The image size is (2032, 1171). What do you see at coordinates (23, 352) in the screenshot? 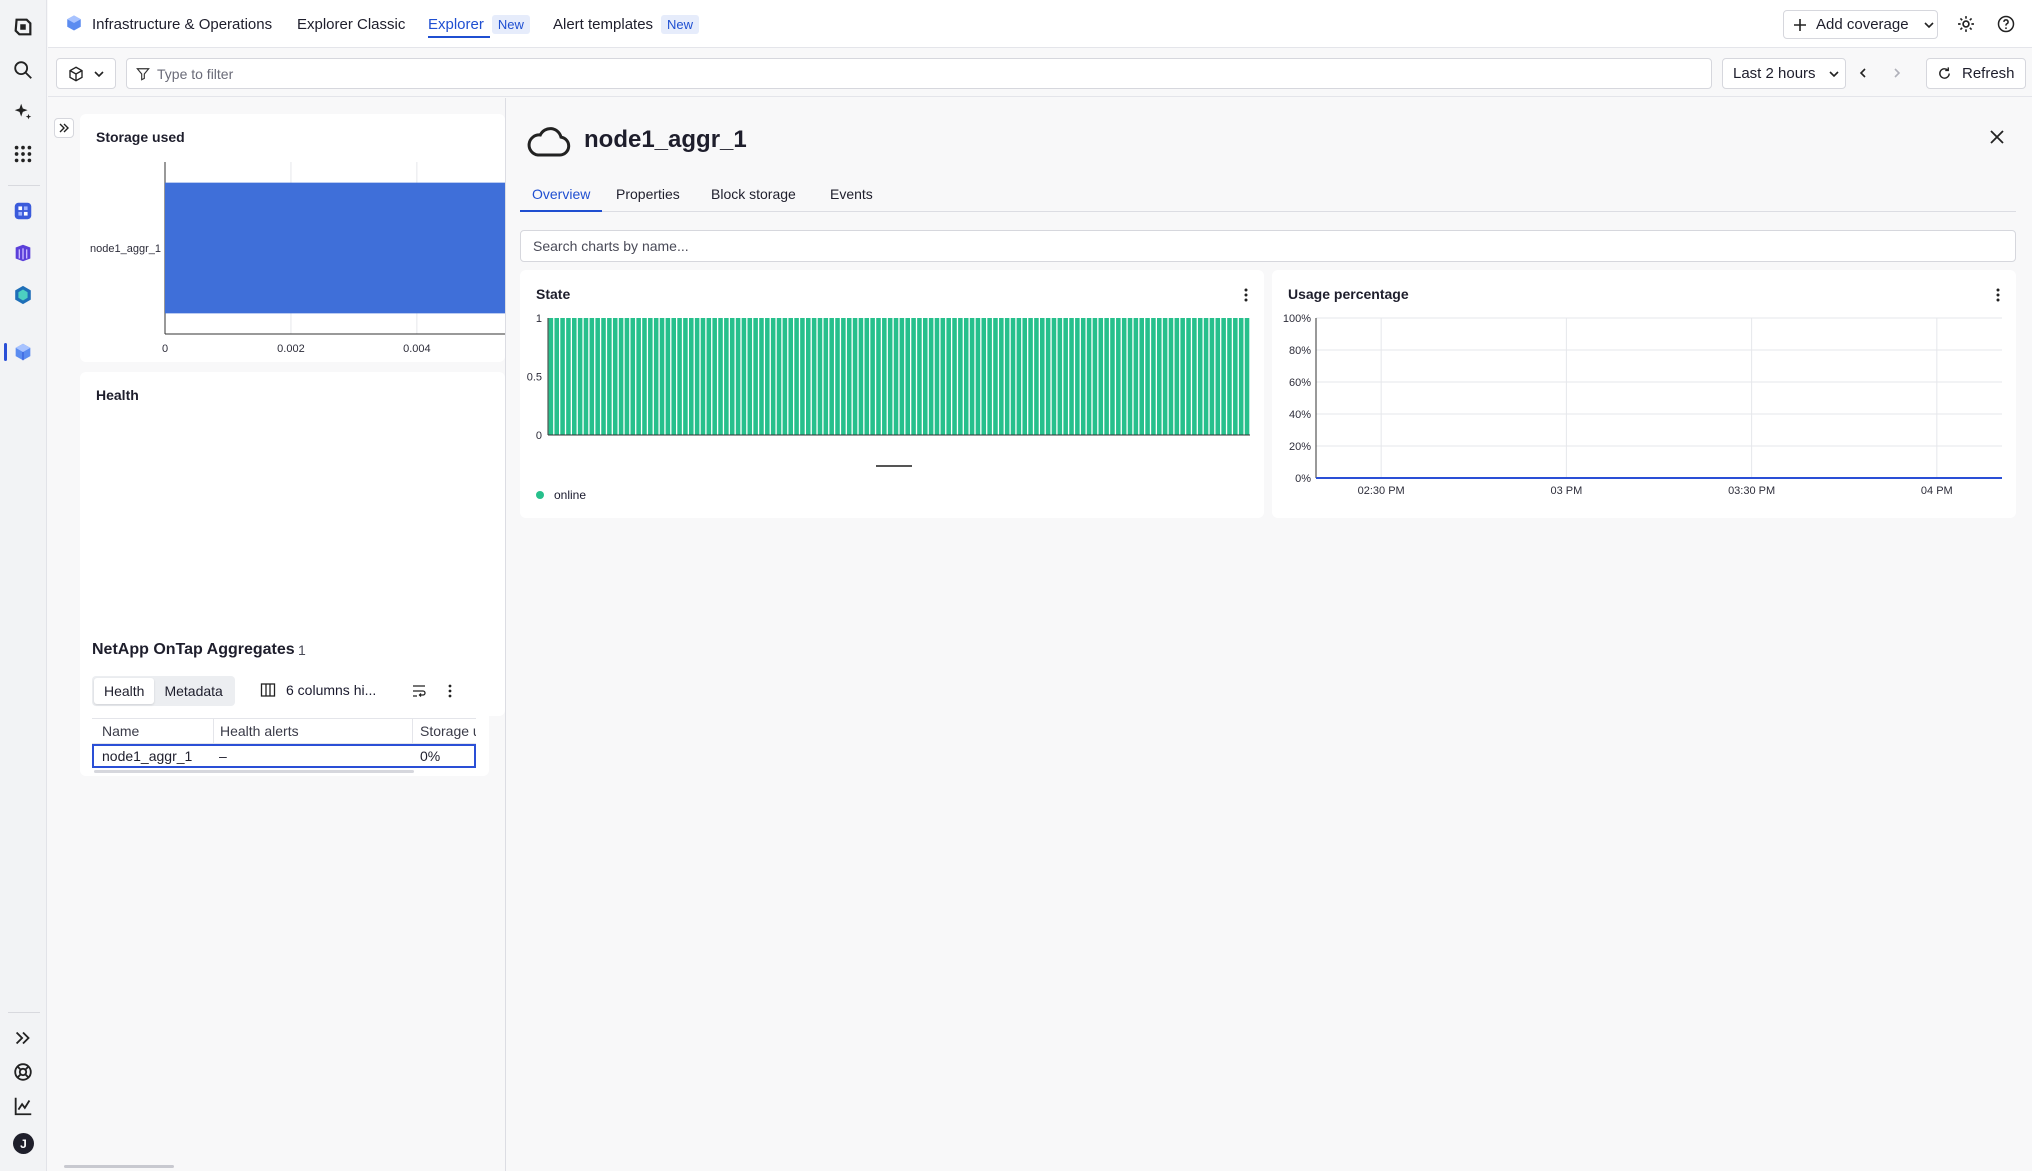
I see `infrastructure-app-icon` at bounding box center [23, 352].